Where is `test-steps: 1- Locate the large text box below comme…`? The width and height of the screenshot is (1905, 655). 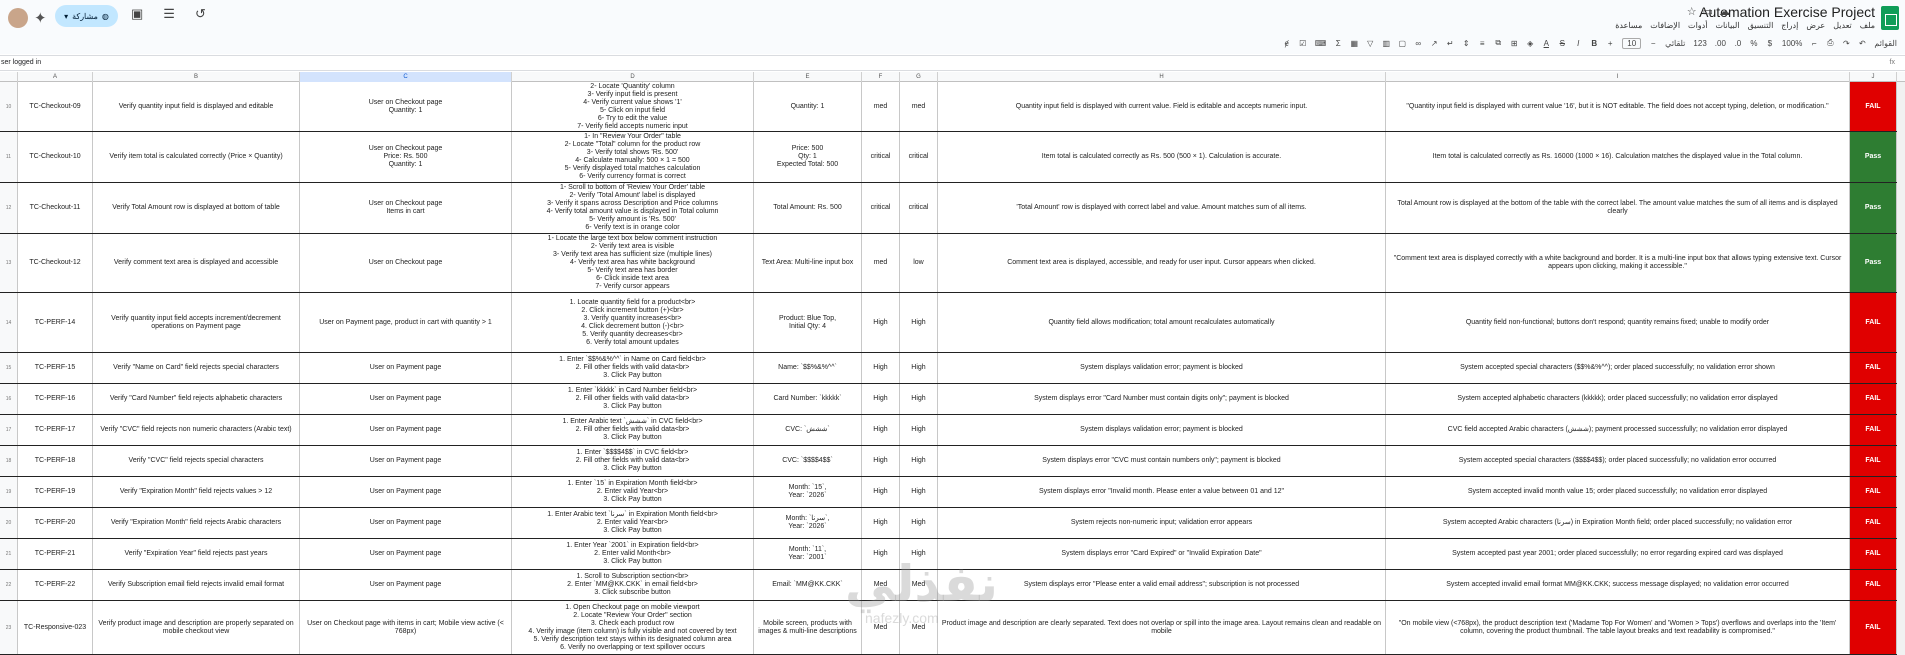
test-steps: 1- Locate the large text box below comme… is located at coordinates (633, 263).